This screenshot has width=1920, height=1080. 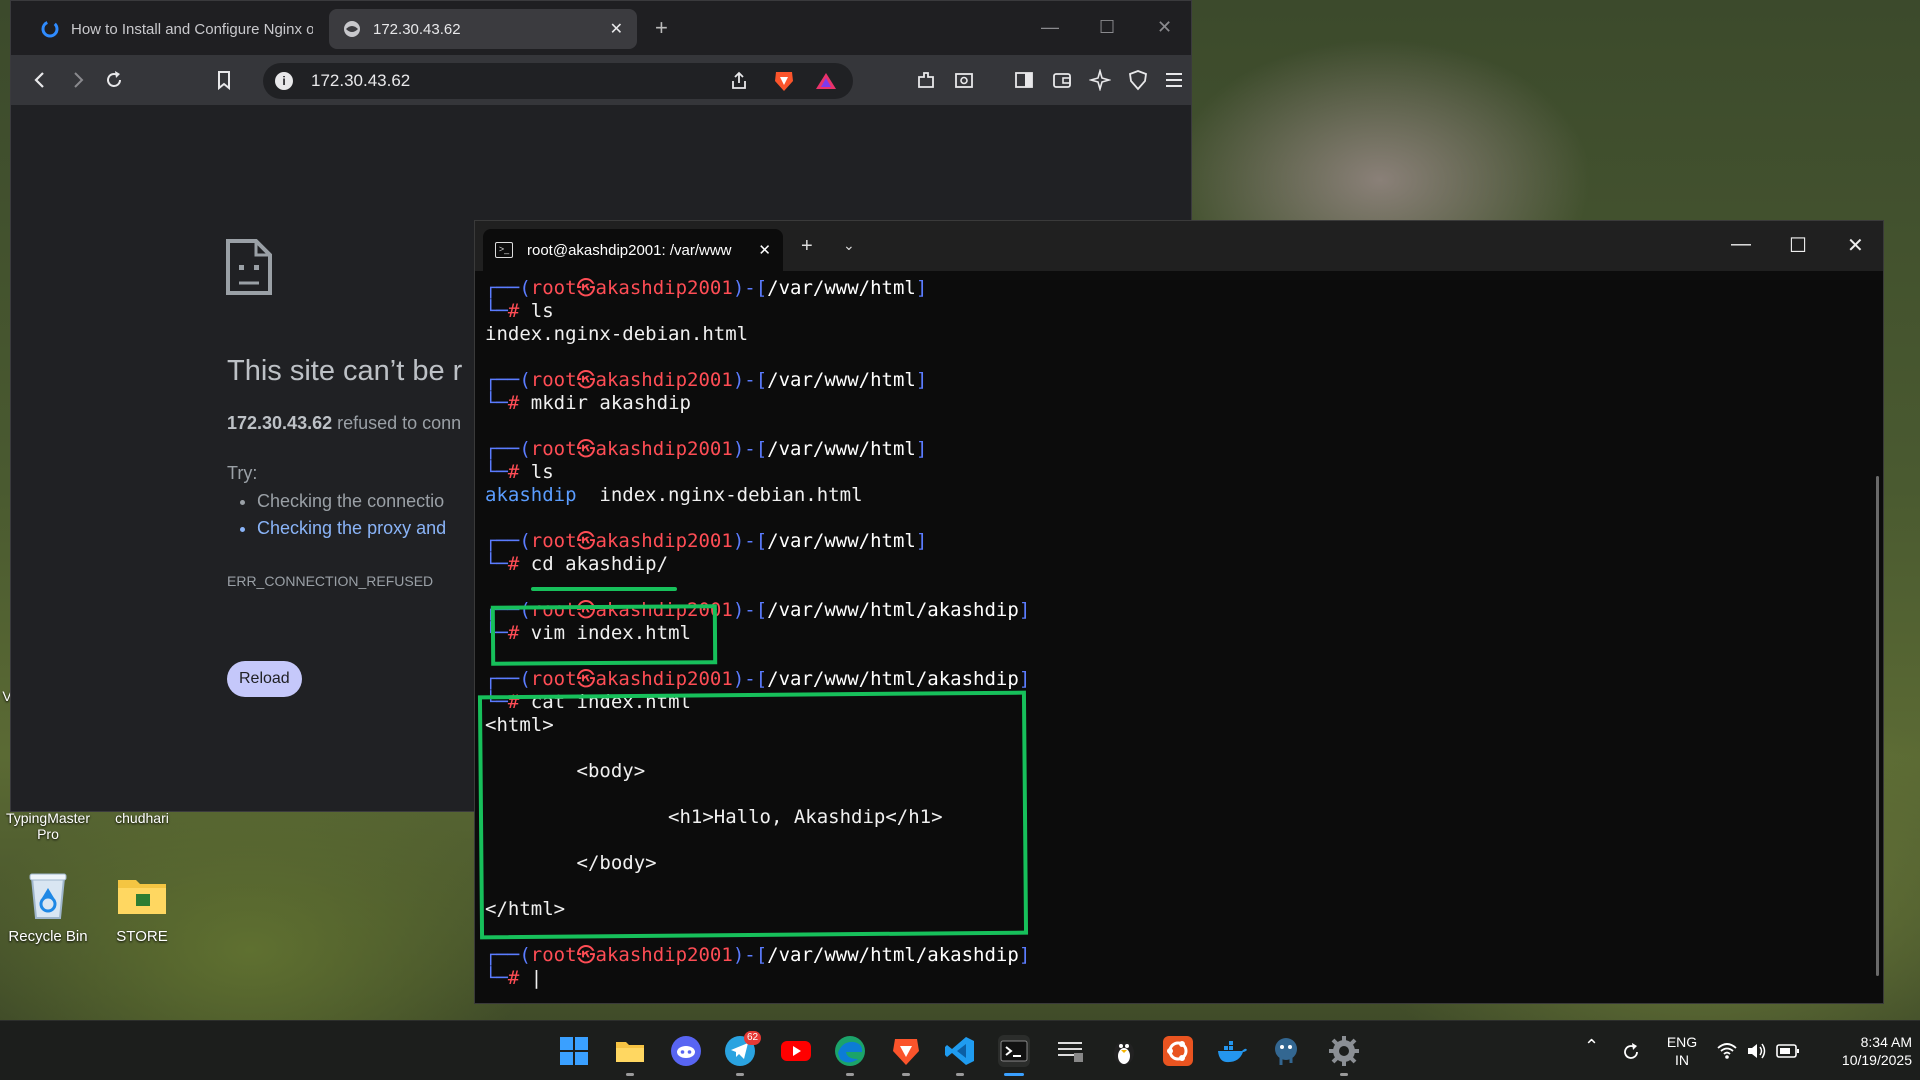 What do you see at coordinates (849, 245) in the screenshot?
I see `chevron-down-icon: ⌄` at bounding box center [849, 245].